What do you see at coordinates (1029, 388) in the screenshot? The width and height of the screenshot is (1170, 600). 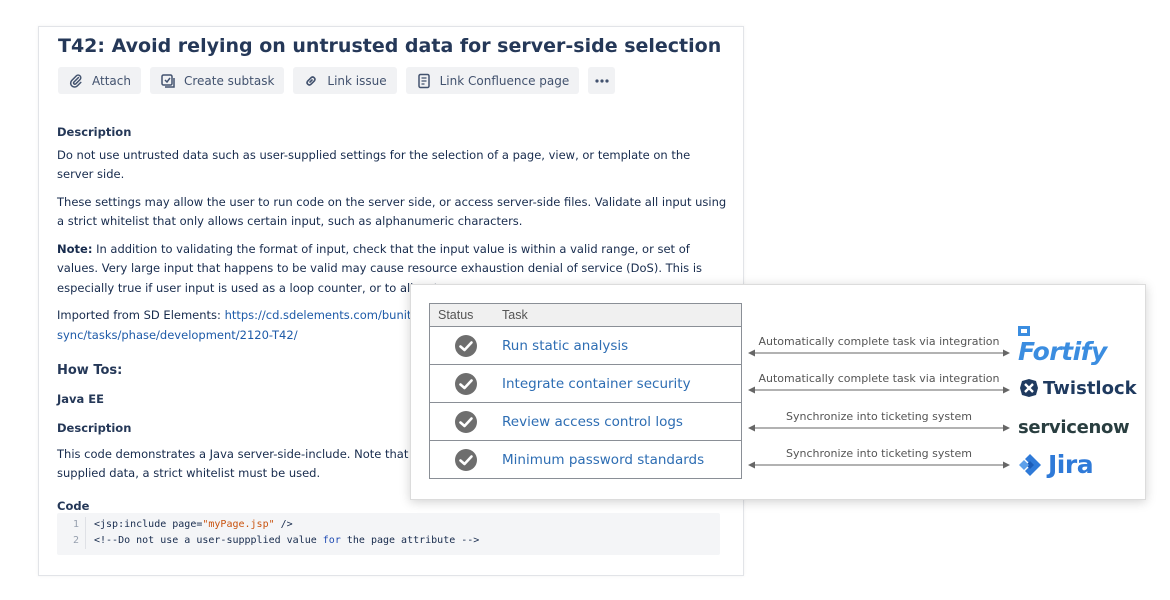 I see `twistlock-mark-icon` at bounding box center [1029, 388].